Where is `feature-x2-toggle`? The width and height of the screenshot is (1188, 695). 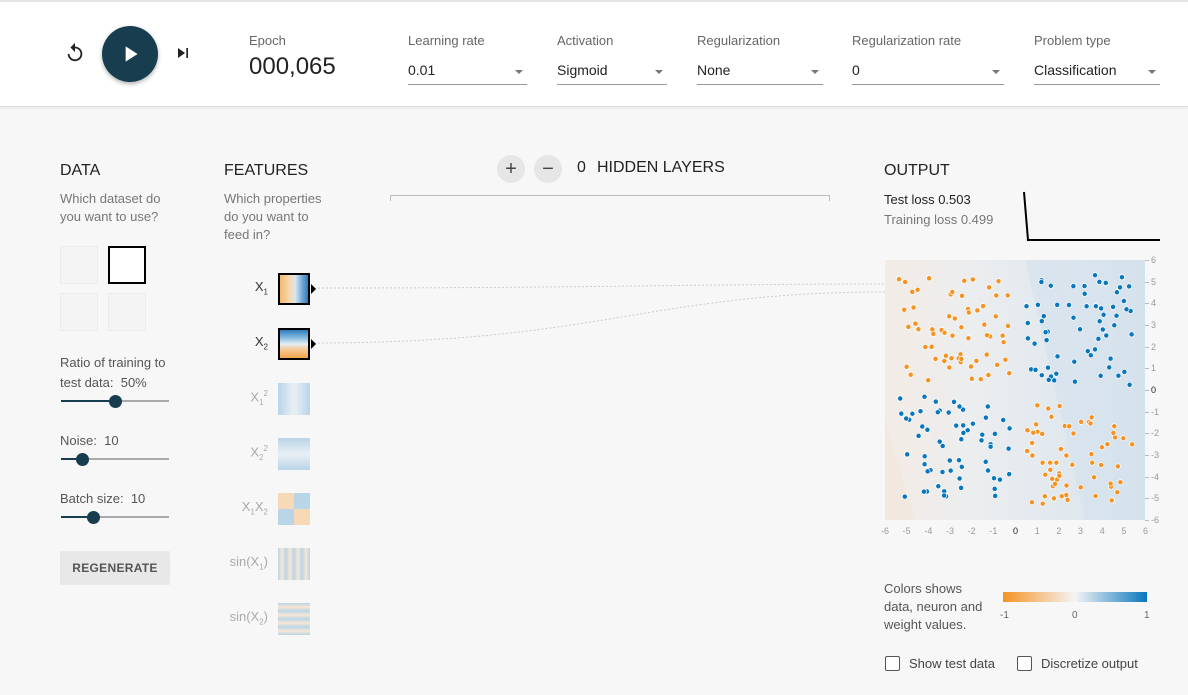 feature-x2-toggle is located at coordinates (294, 344).